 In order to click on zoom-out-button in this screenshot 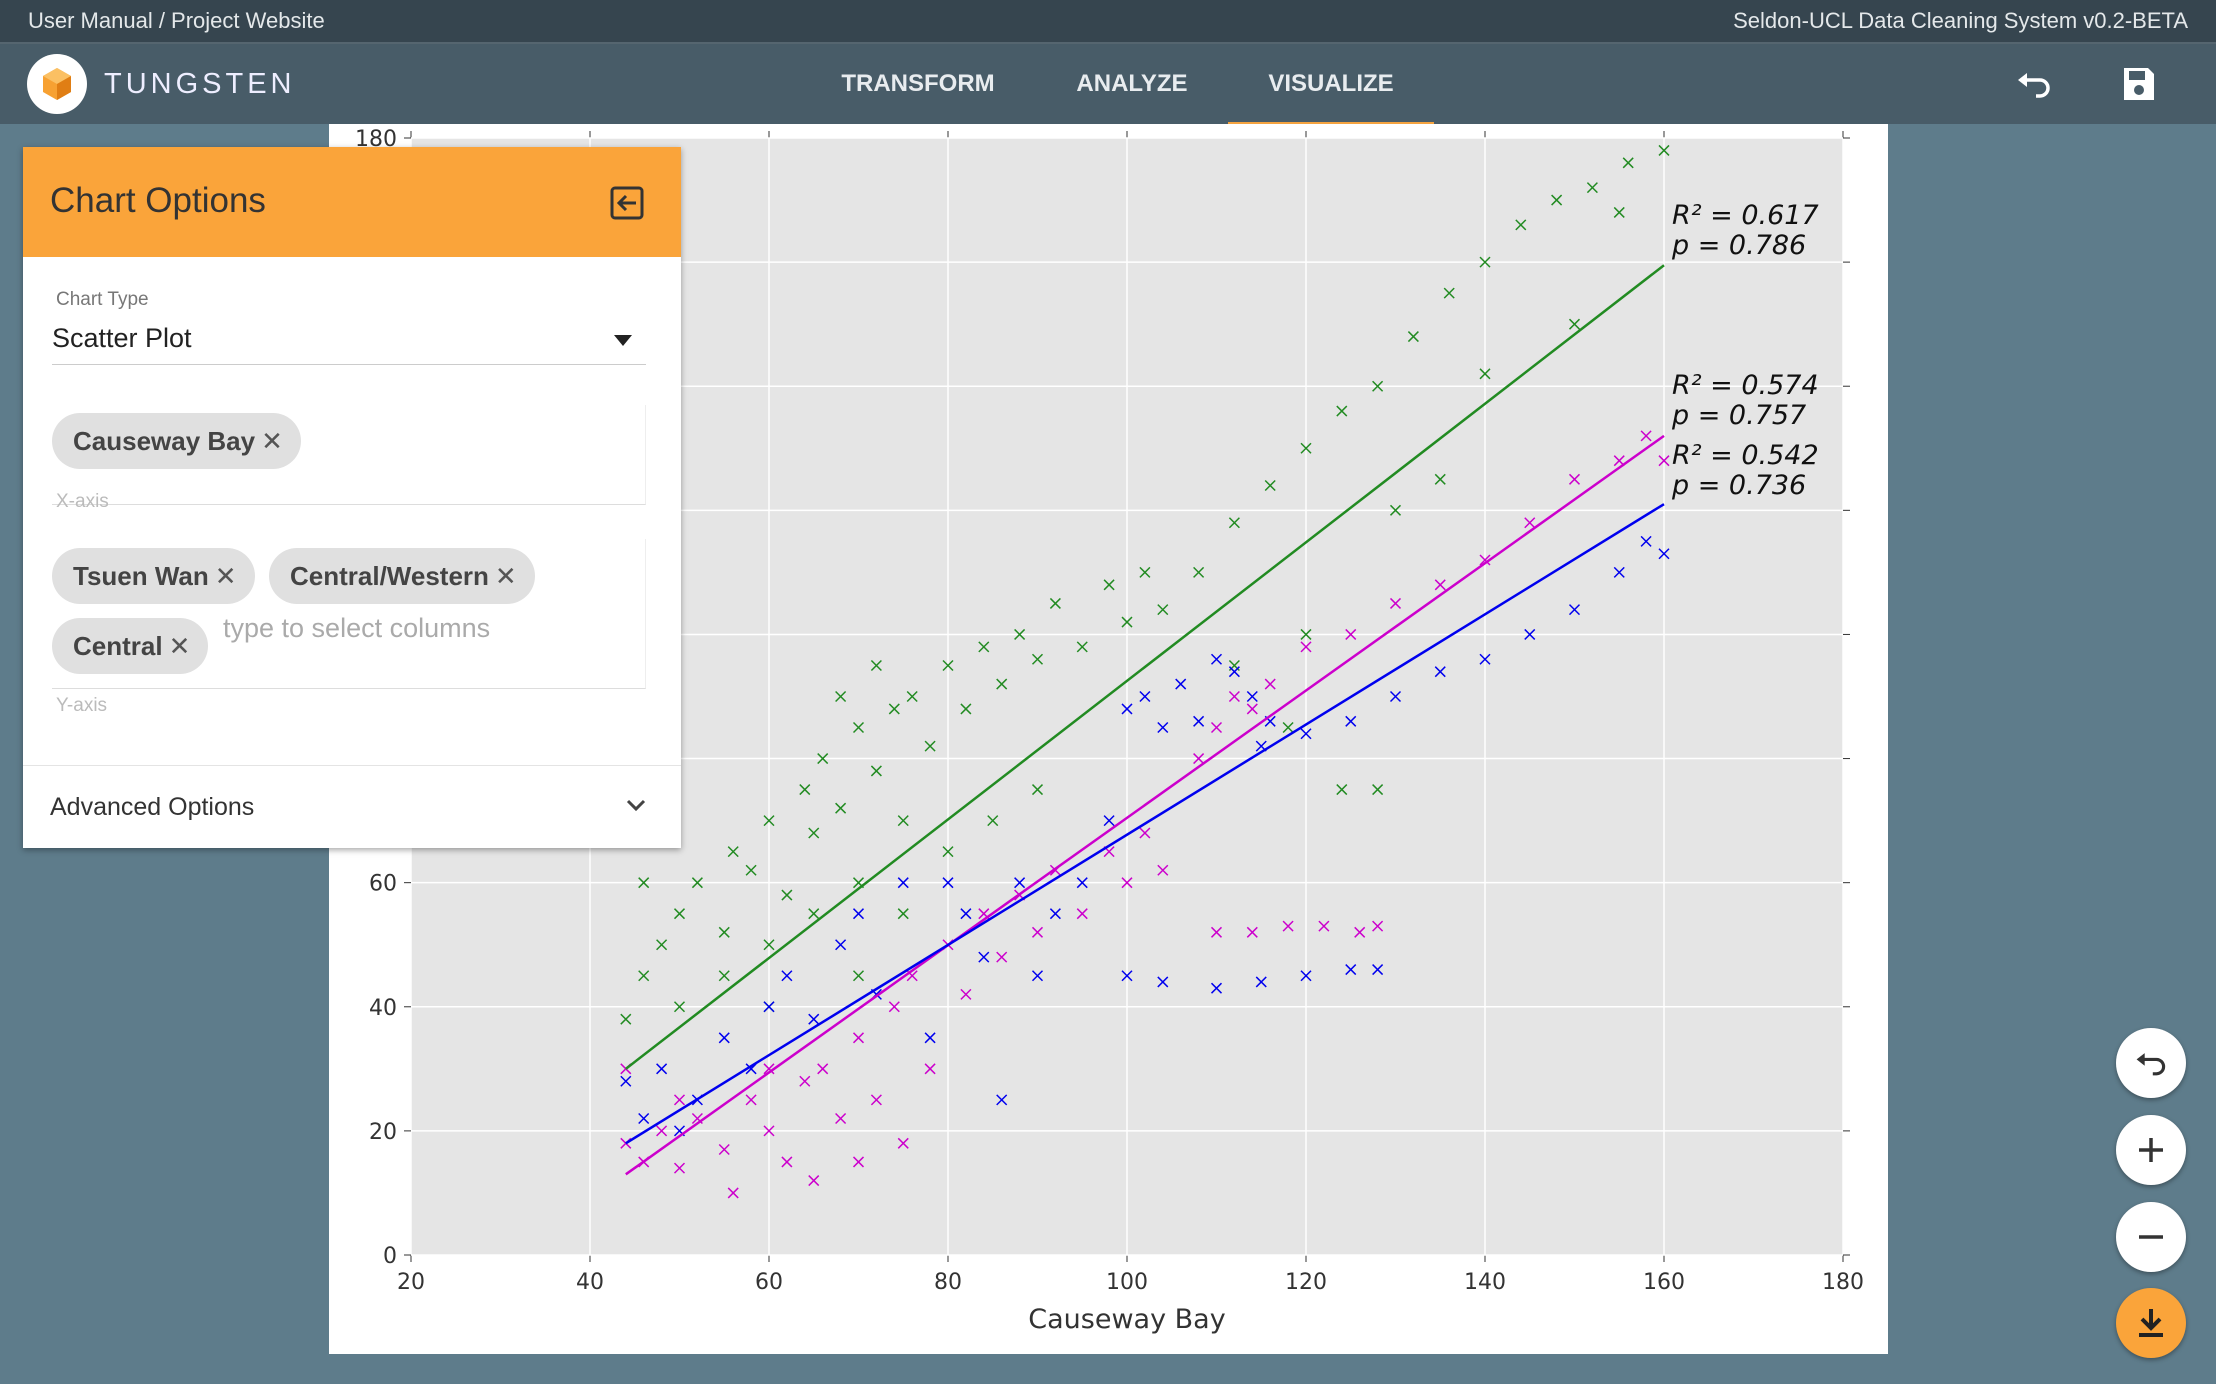, I will do `click(2151, 1237)`.